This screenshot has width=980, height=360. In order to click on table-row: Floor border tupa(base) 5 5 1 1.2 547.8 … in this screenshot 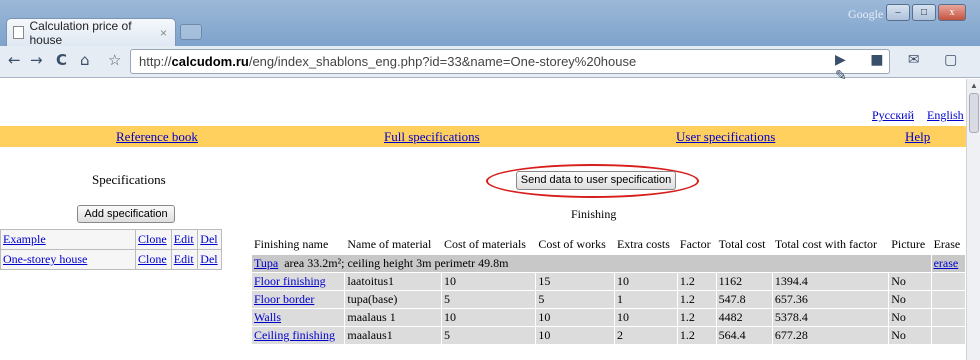, I will do `click(608, 299)`.